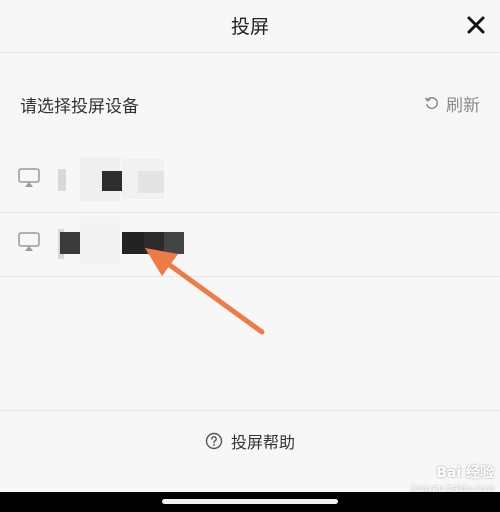  I want to click on dialog-title: 投屏, so click(249, 27).